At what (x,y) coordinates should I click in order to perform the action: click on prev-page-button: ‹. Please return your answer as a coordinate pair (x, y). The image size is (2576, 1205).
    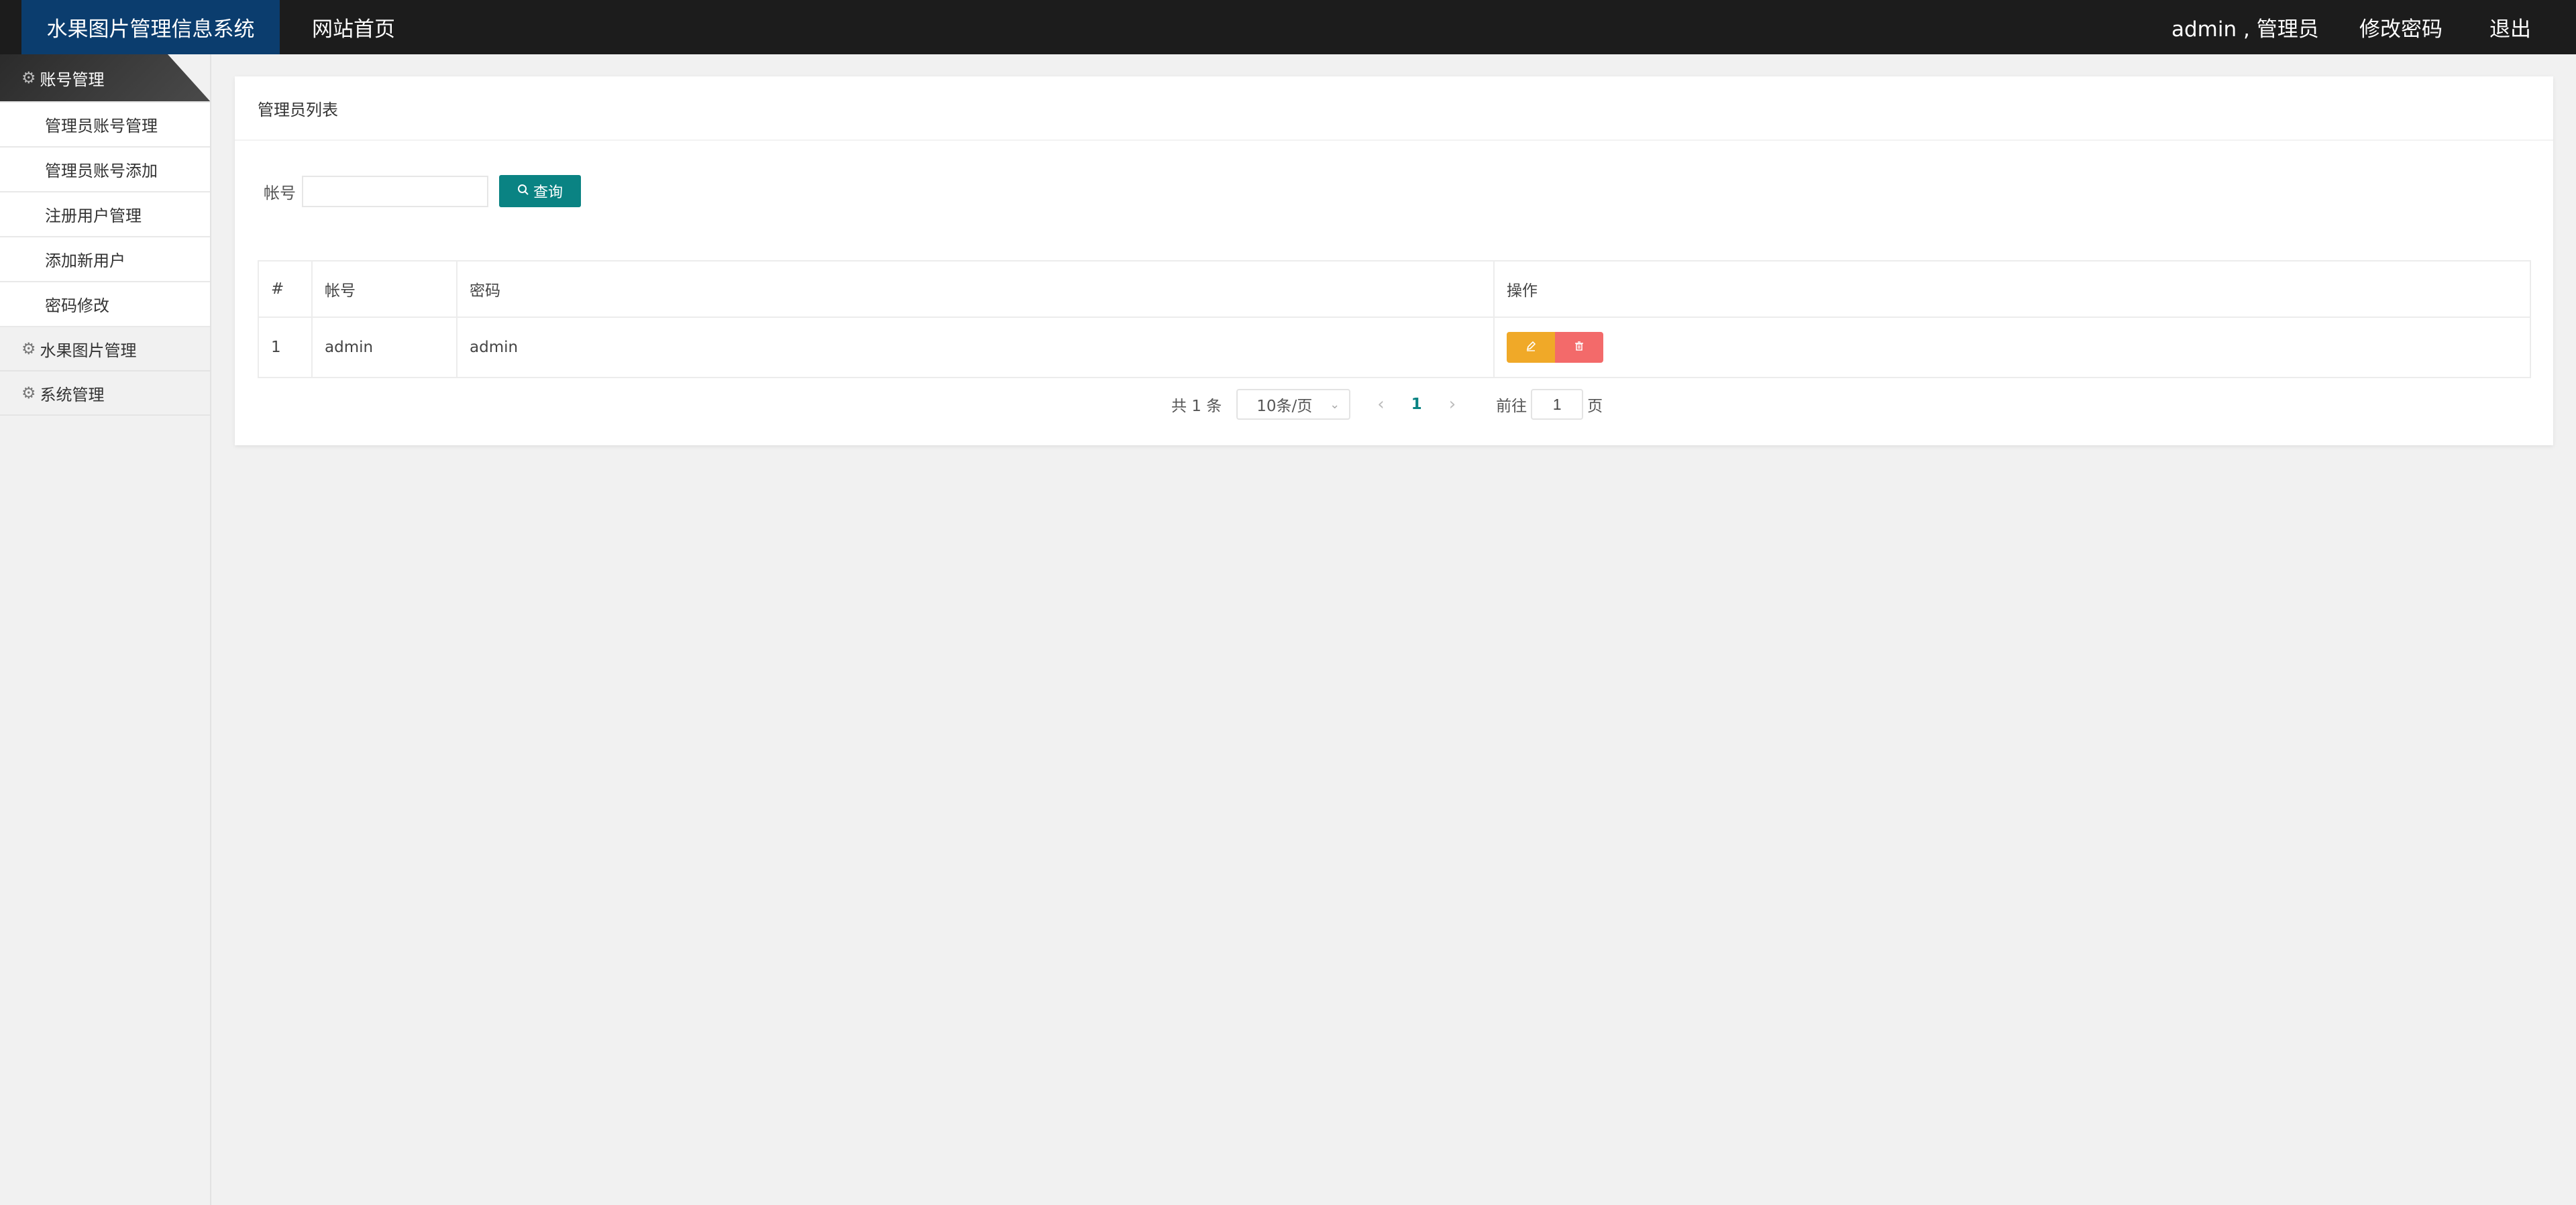
    Looking at the image, I should click on (1380, 404).